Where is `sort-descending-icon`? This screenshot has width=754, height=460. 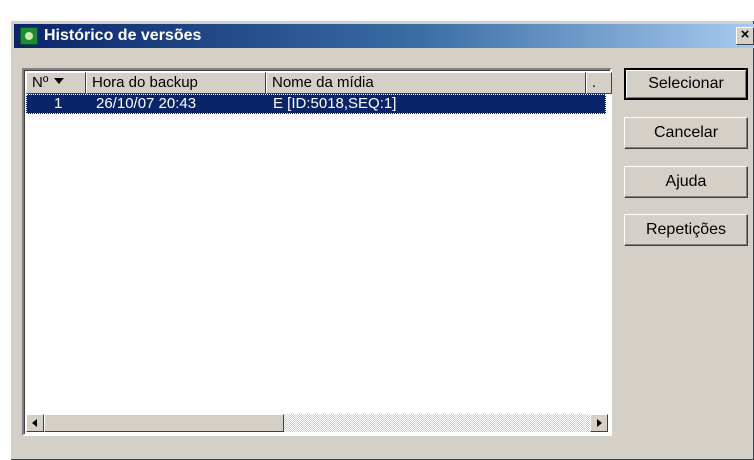
sort-descending-icon is located at coordinates (59, 81).